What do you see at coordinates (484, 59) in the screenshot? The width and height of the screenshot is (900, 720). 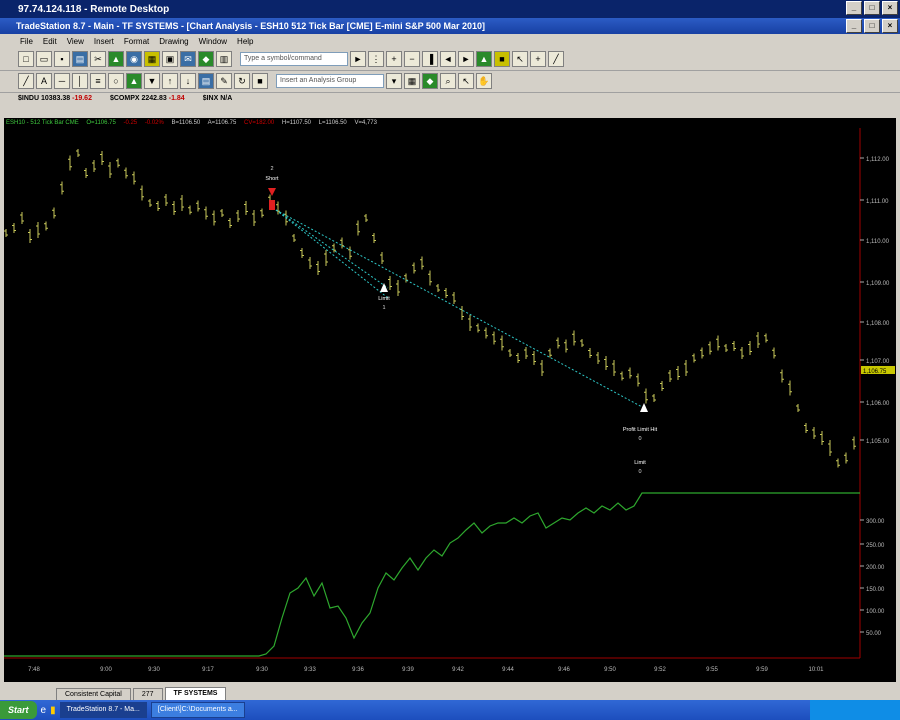 I see `indicator-icon: ▲` at bounding box center [484, 59].